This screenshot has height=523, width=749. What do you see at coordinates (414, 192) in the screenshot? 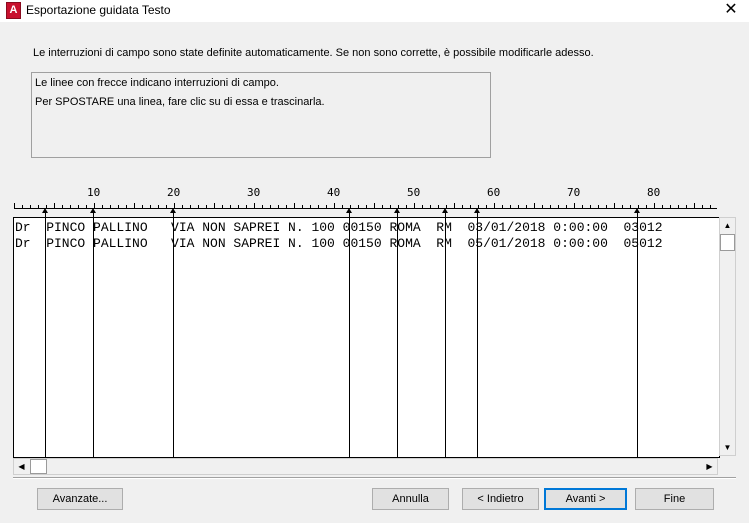
I see `ruler-label: 50` at bounding box center [414, 192].